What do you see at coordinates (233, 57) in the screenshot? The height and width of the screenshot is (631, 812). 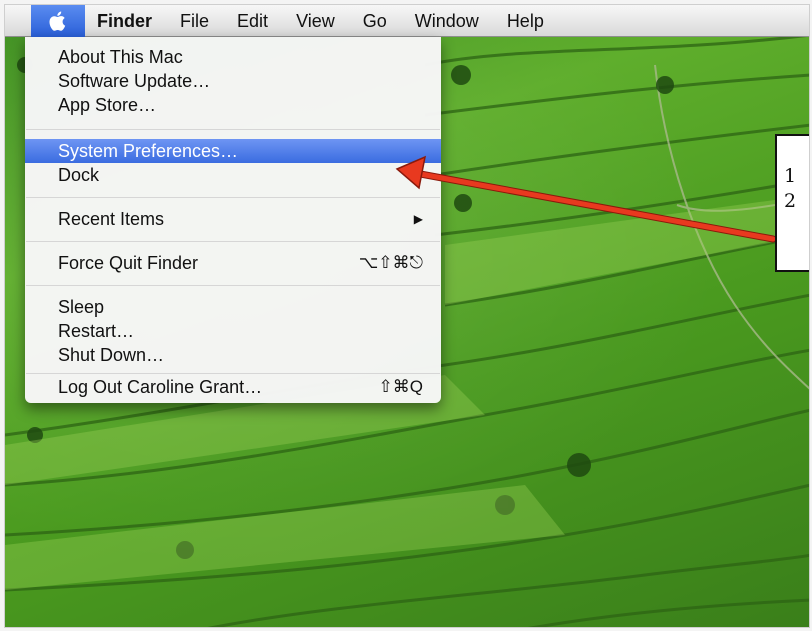 I see `menu-item-about-this-mac: About This Mac` at bounding box center [233, 57].